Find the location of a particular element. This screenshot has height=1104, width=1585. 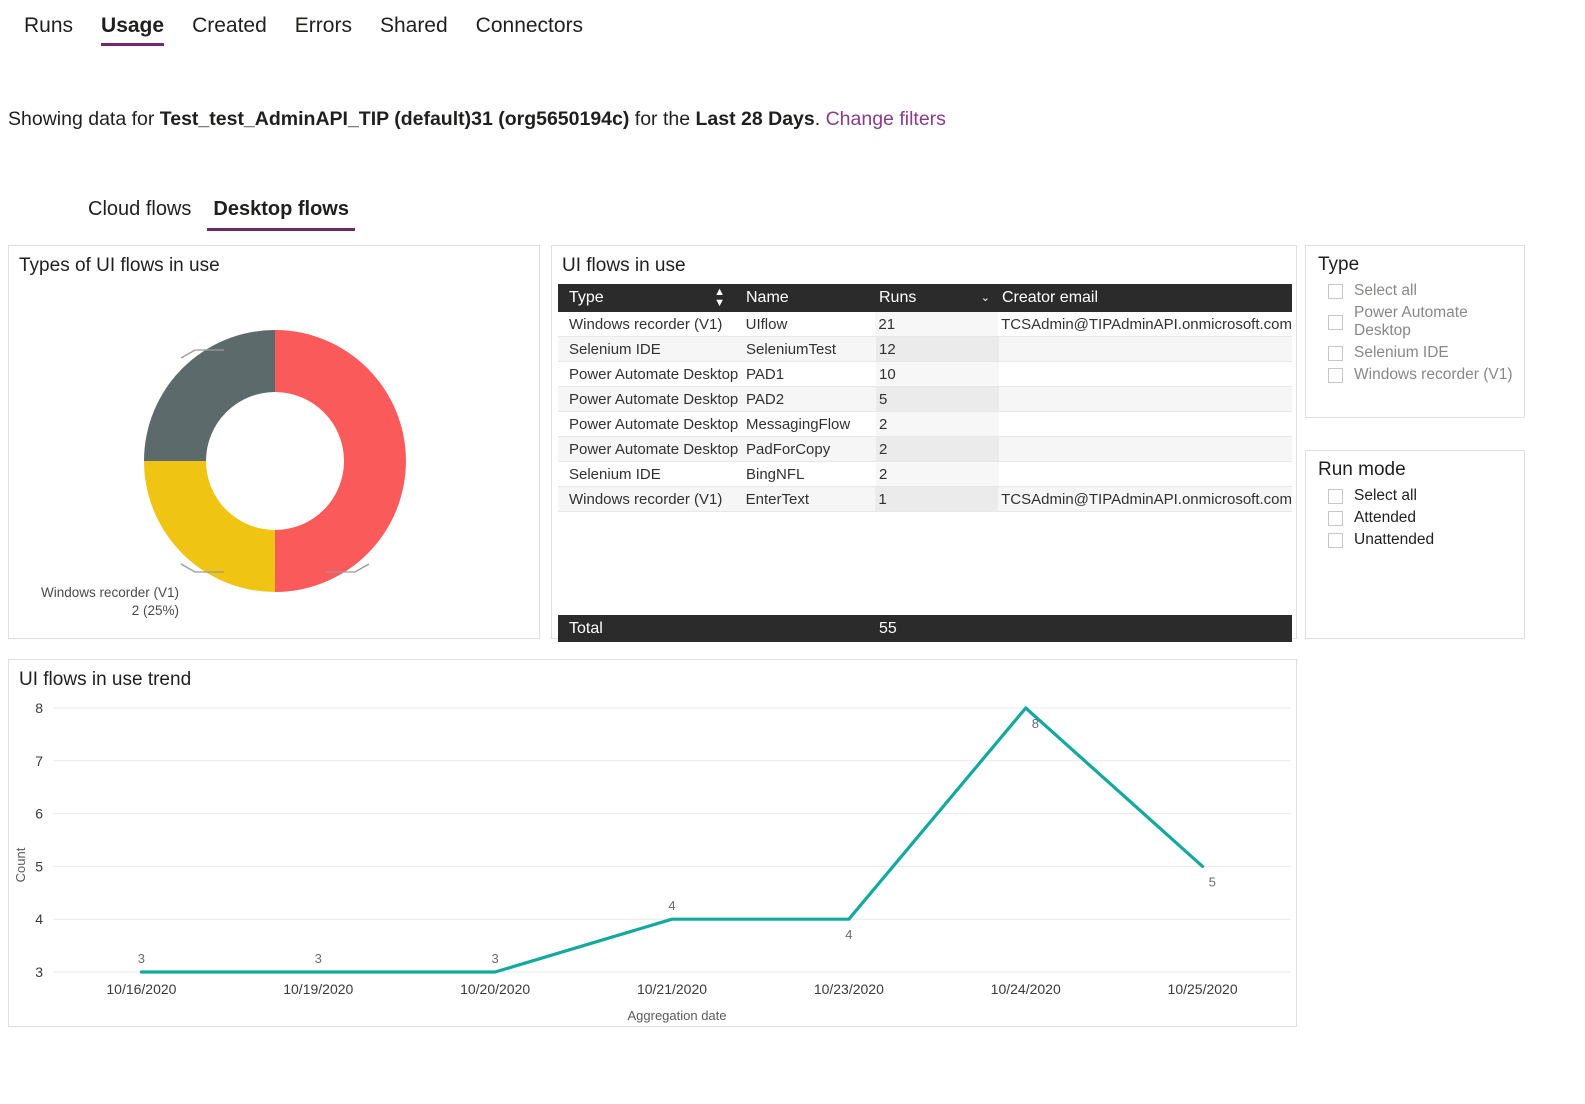

run-mode-filter-option-label: Select all is located at coordinates (1385, 495).